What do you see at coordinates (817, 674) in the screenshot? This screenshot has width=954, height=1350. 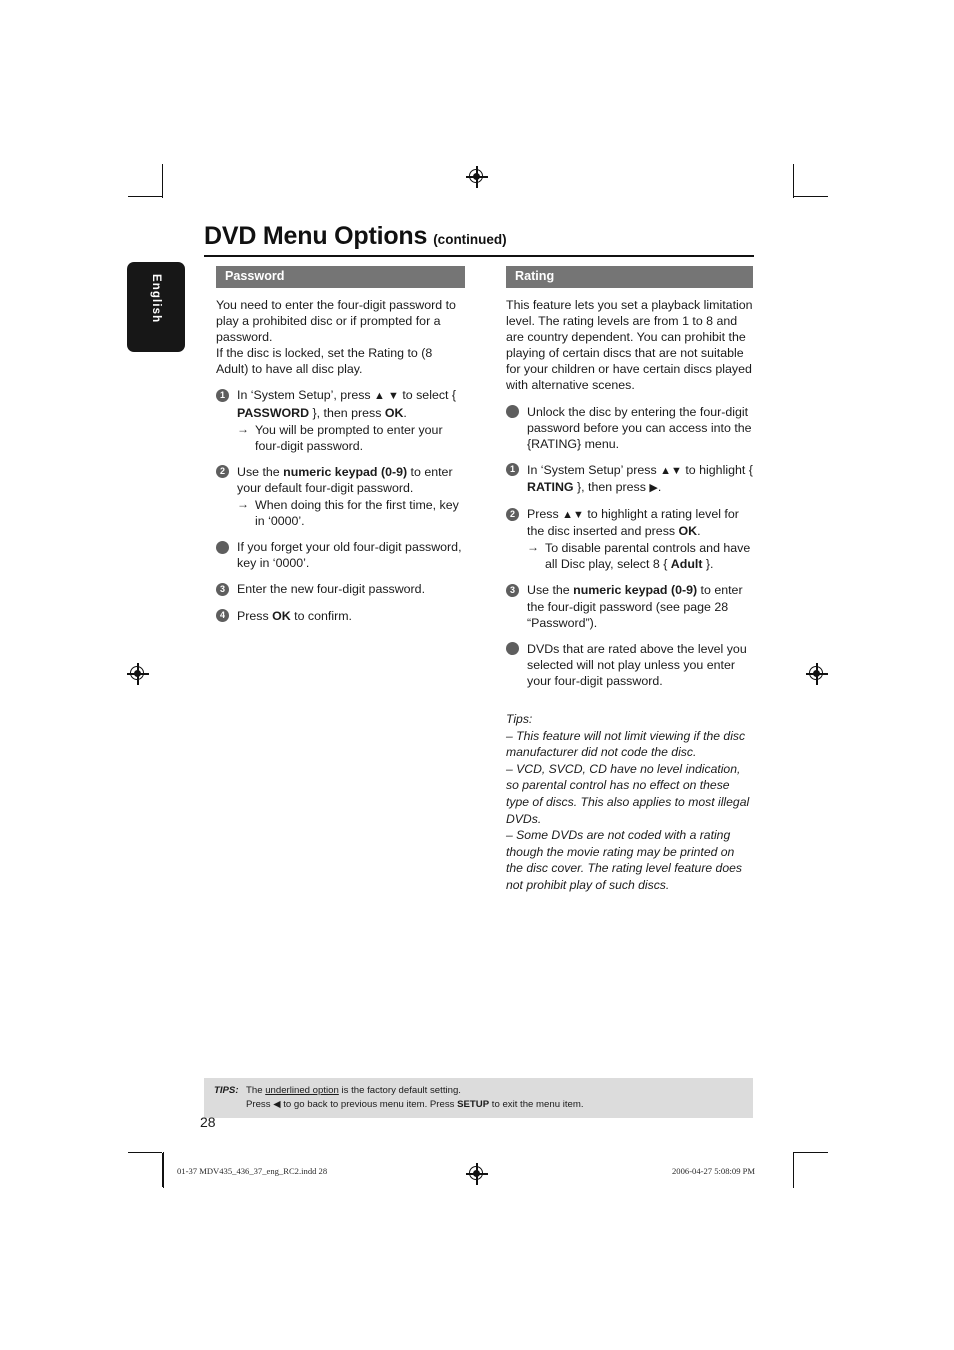 I see `registration-target-right` at bounding box center [817, 674].